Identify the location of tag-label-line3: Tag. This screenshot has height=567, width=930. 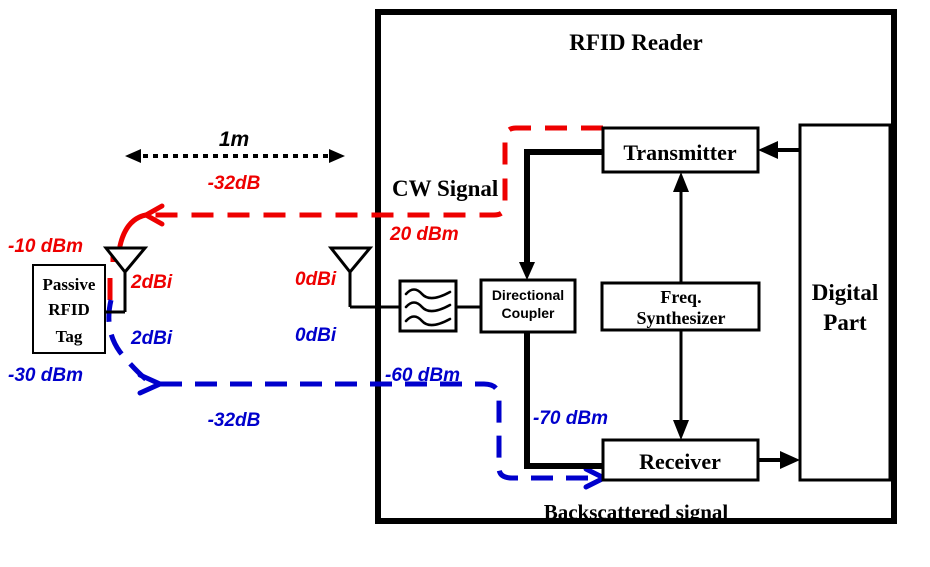
(69, 336).